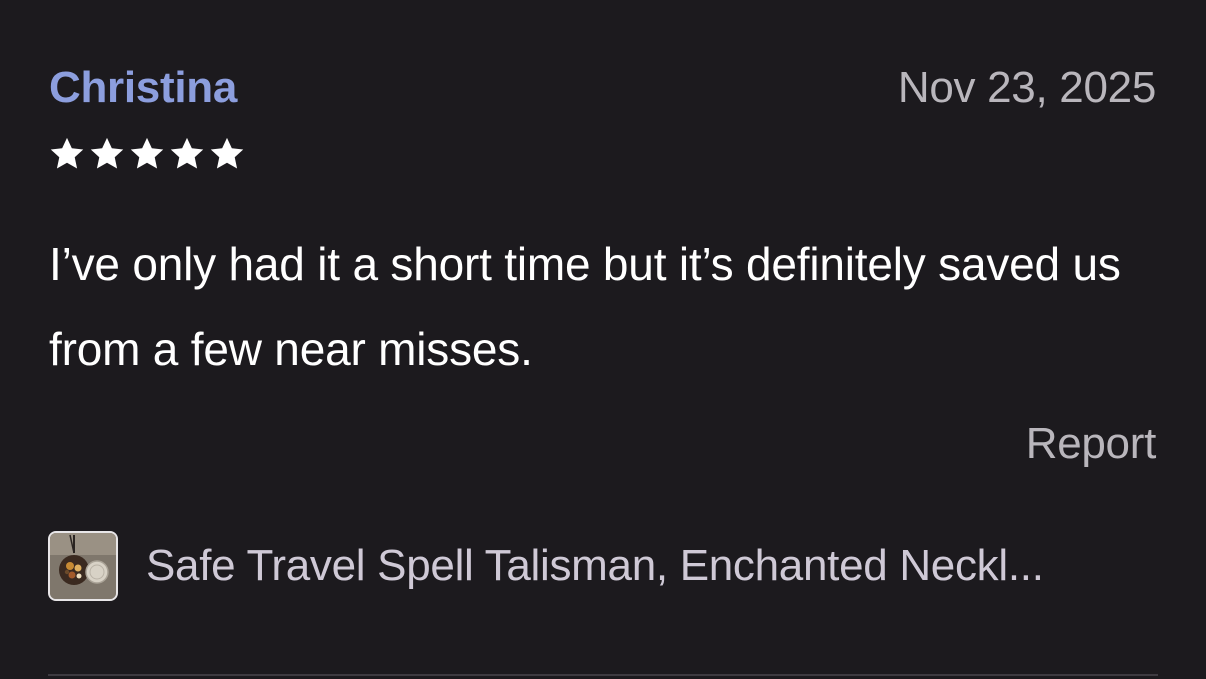  I want to click on star-rating, so click(147, 154).